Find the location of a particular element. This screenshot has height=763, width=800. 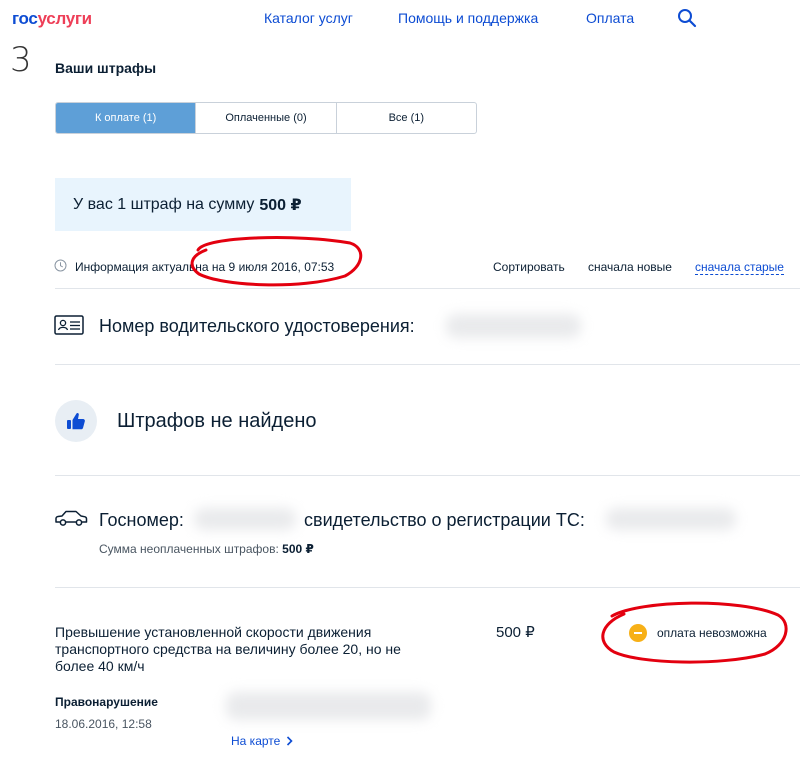

fines-summary: У вас 1 штраф на сумму 500 ₽ is located at coordinates (203, 204).